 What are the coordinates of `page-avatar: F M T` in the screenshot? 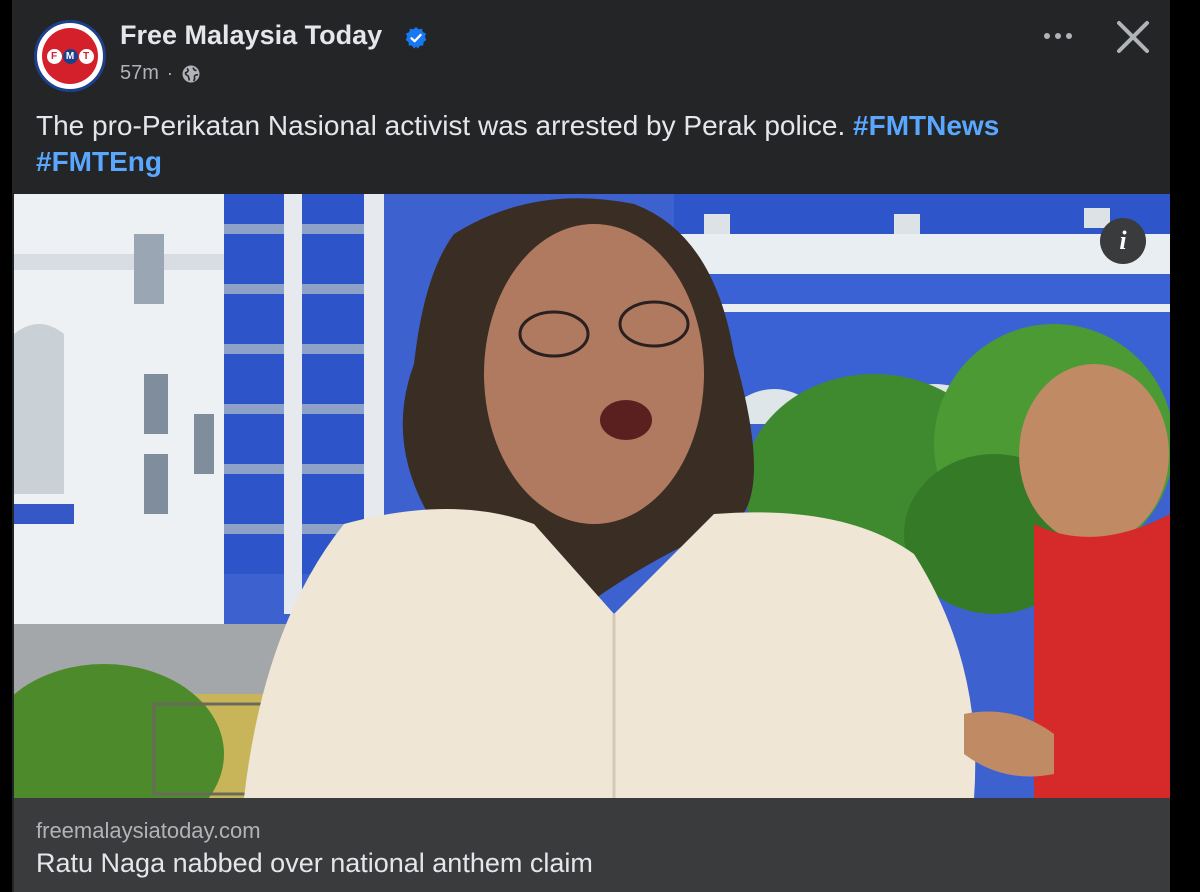 It's located at (70, 56).